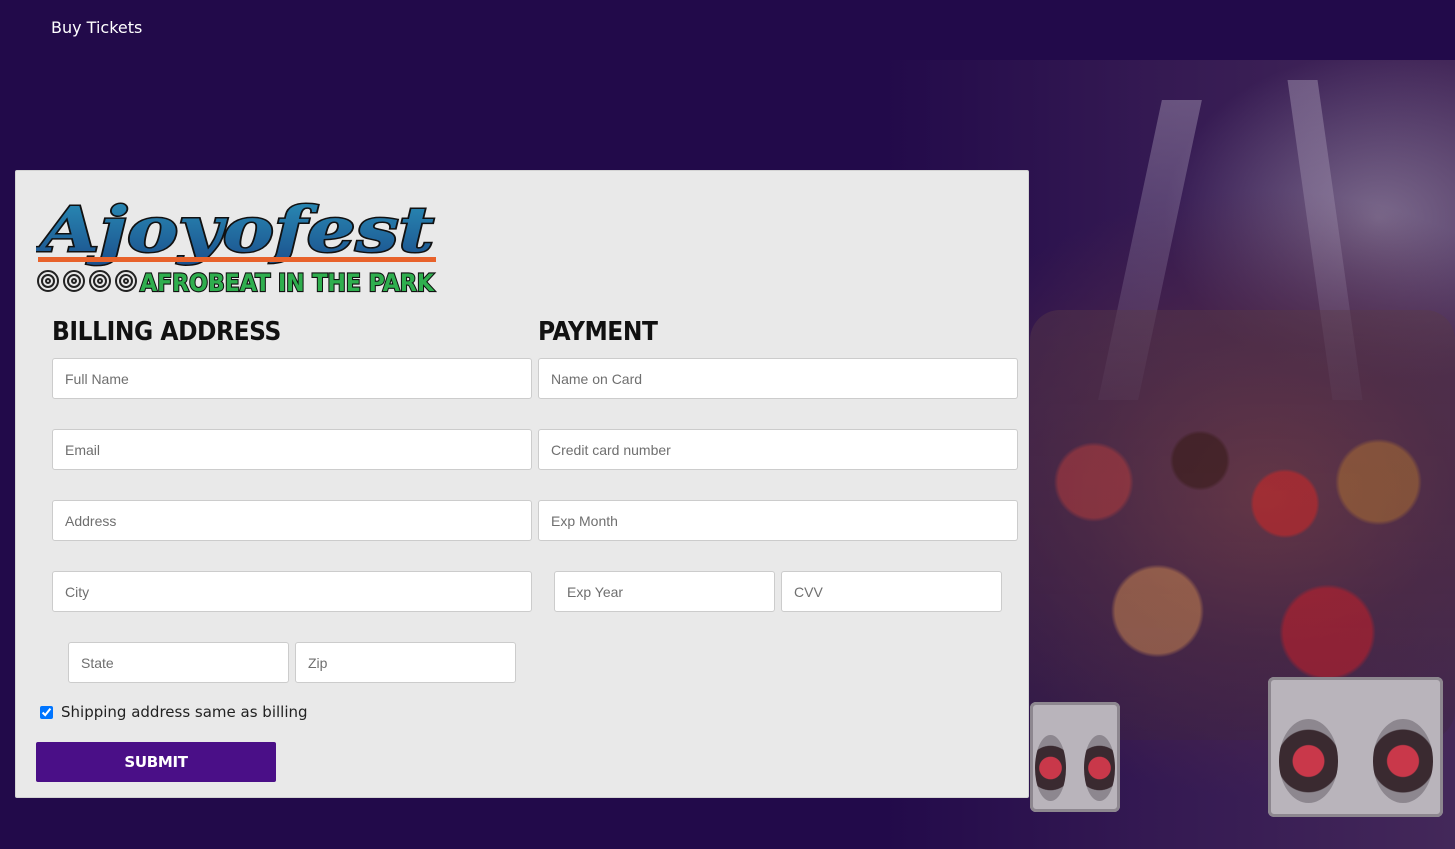 This screenshot has width=1455, height=849. I want to click on name-on-card-input, so click(778, 378).